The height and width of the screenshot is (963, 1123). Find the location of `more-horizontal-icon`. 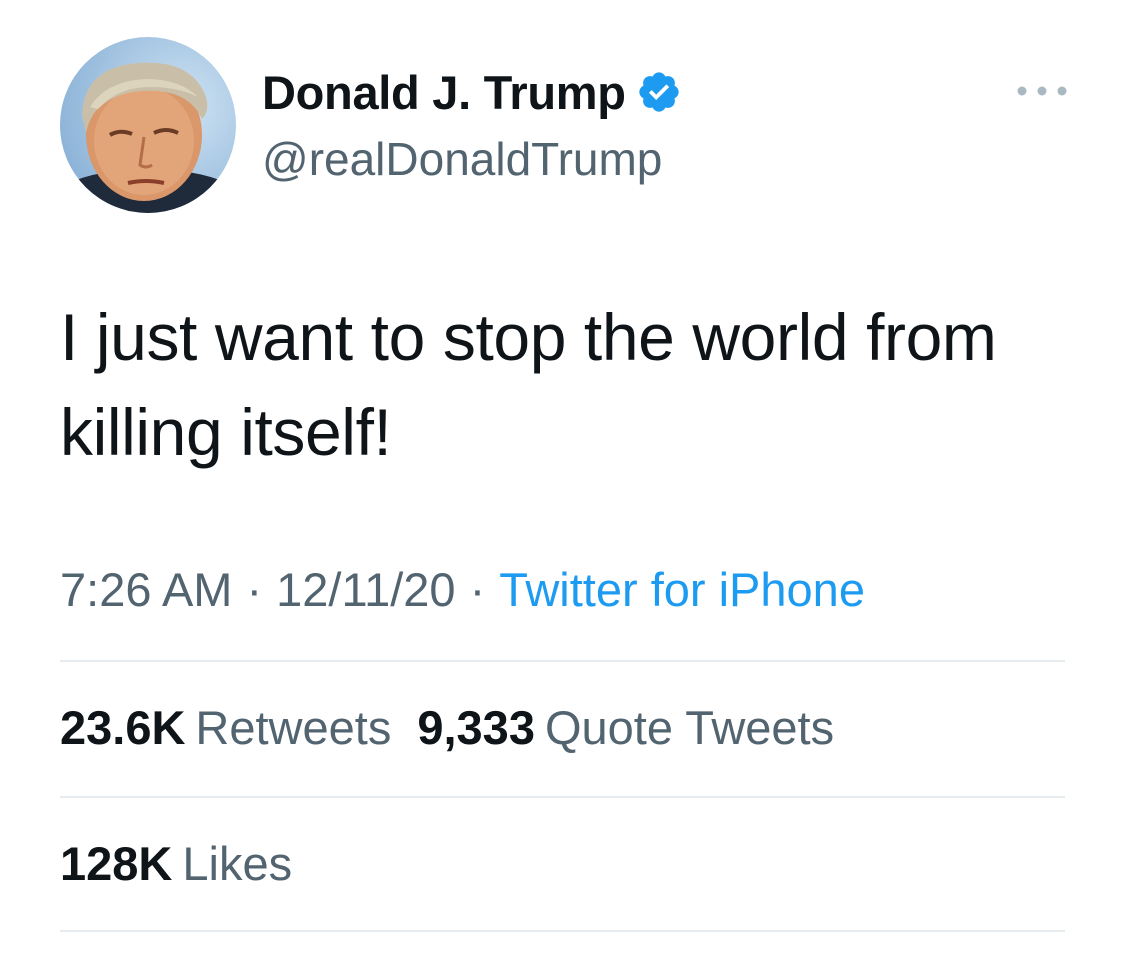

more-horizontal-icon is located at coordinates (1042, 91).